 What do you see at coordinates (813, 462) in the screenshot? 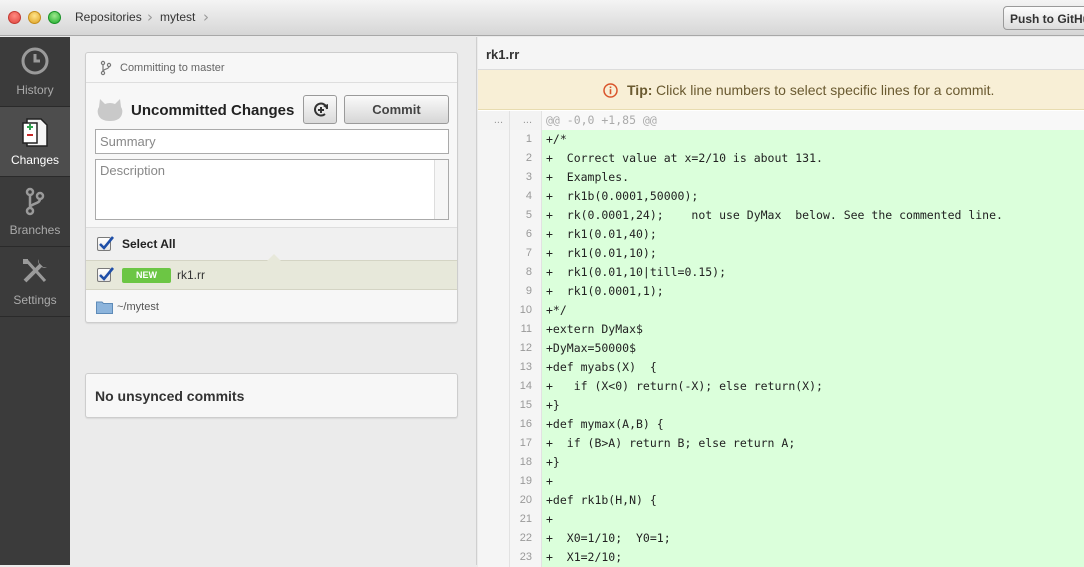
I see `diff-line-code: +}` at bounding box center [813, 462].